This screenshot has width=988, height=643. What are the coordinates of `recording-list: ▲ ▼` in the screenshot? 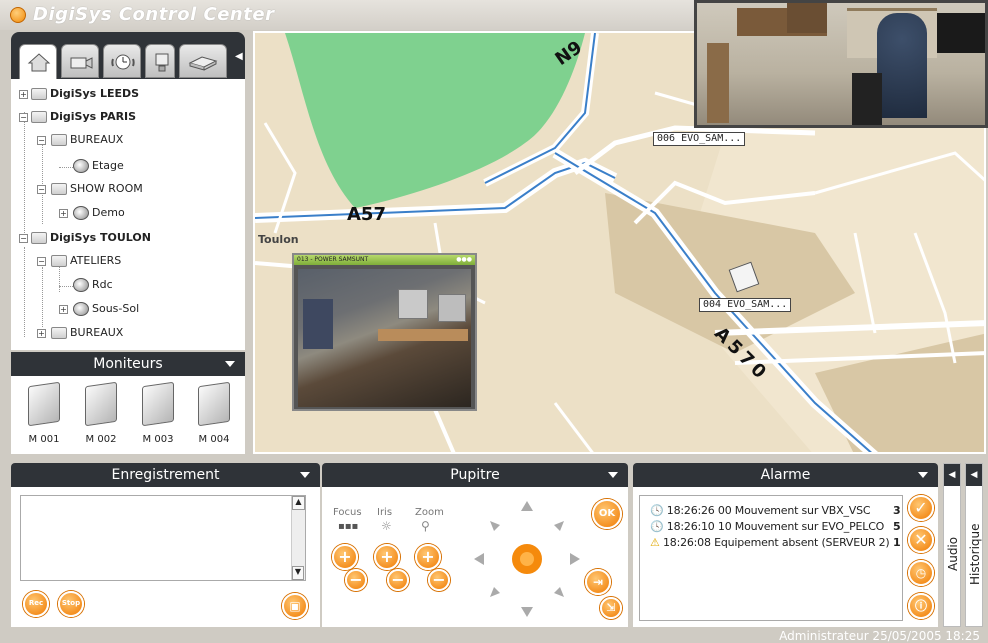 It's located at (163, 538).